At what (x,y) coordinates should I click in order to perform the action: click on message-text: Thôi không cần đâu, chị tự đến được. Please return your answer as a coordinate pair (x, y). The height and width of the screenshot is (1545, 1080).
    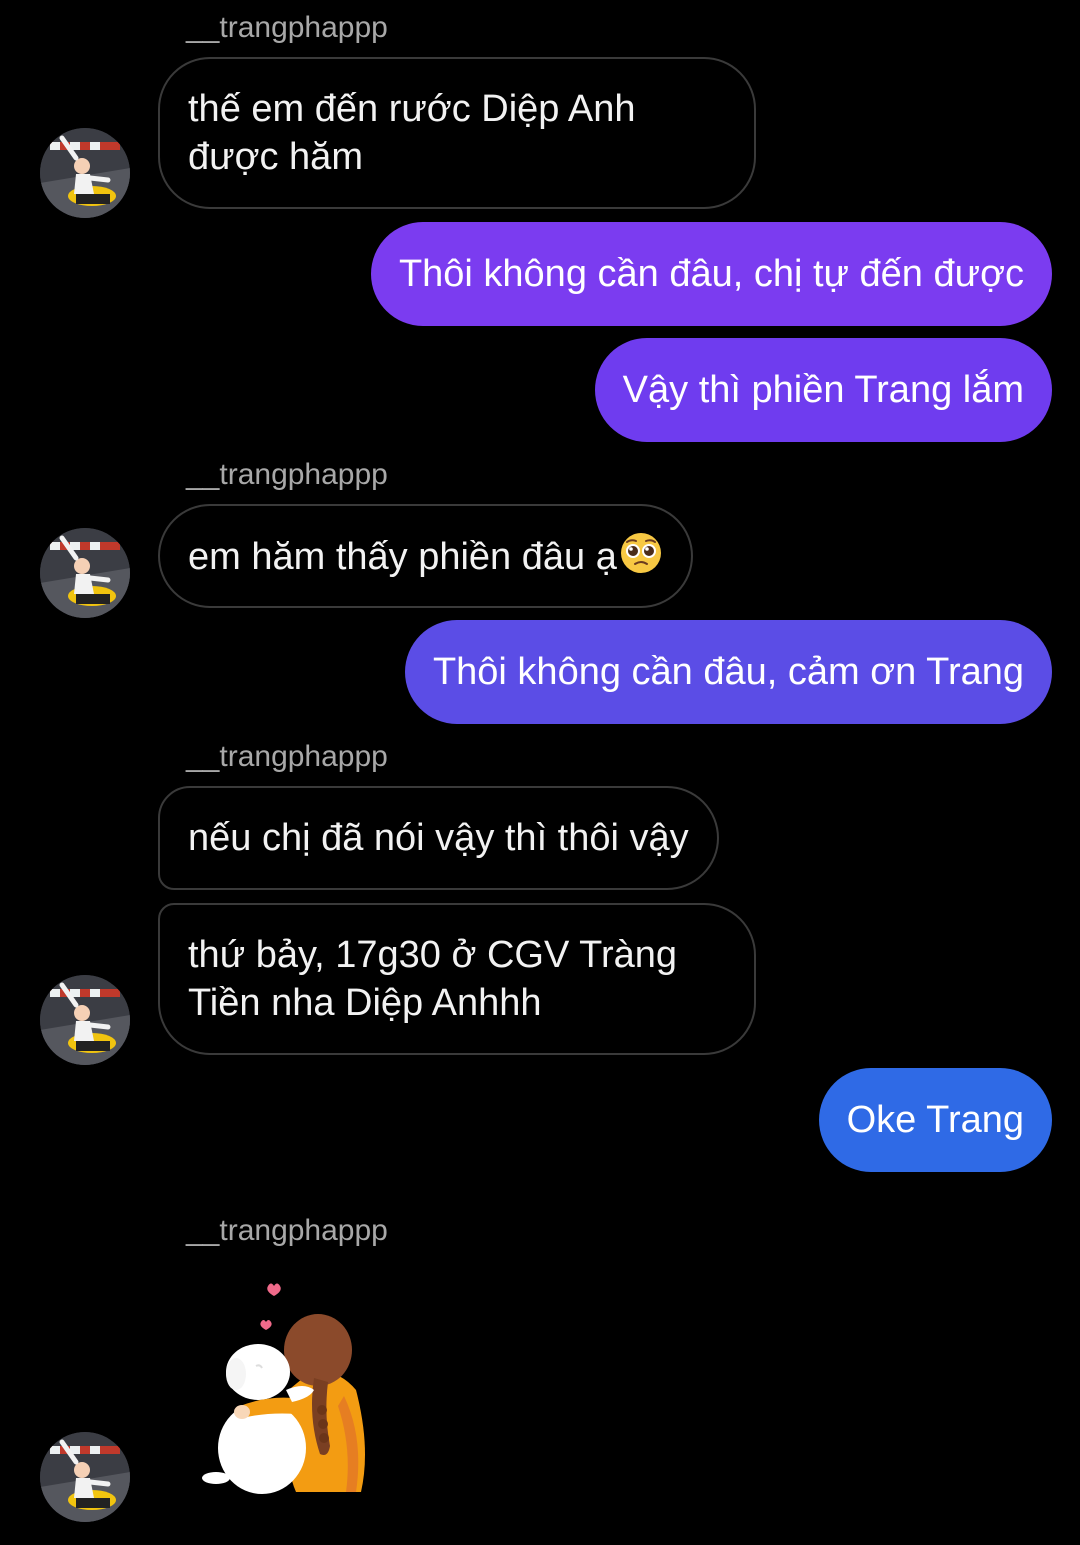
    Looking at the image, I should click on (711, 274).